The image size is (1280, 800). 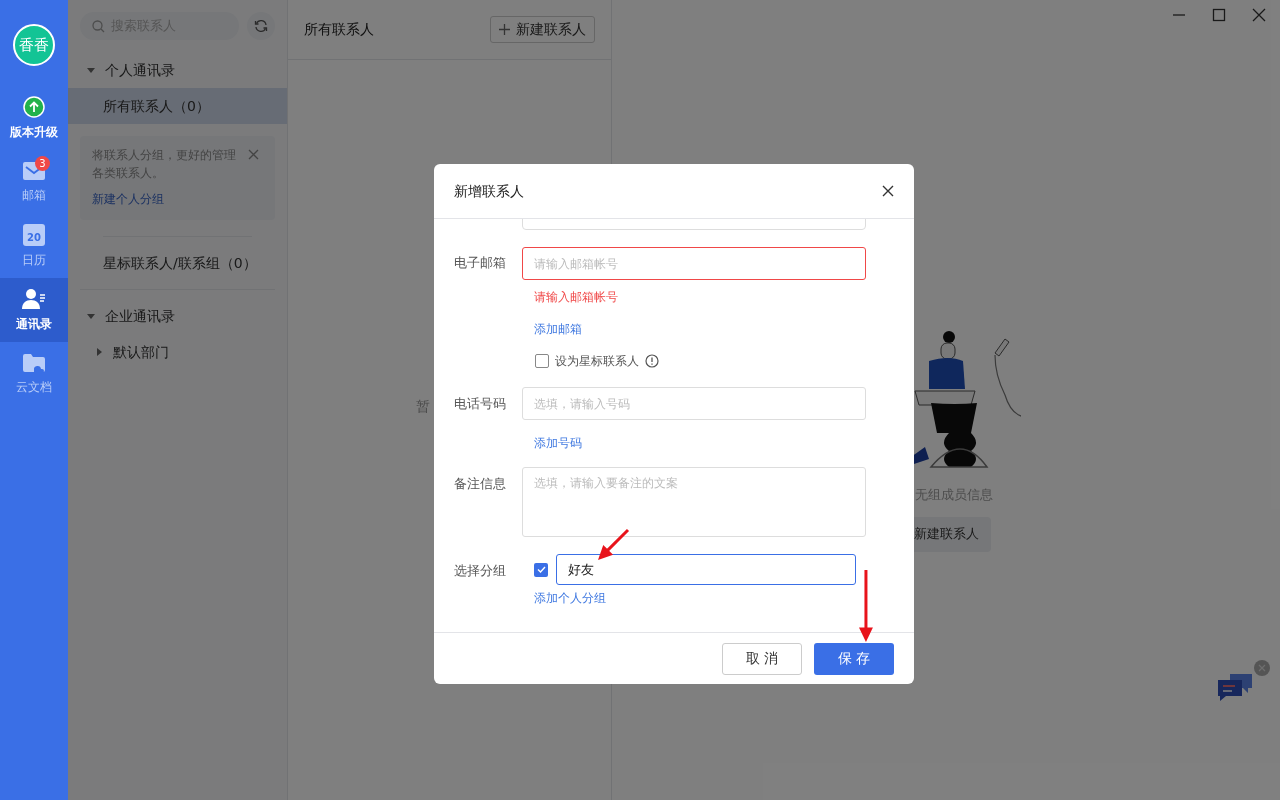 I want to click on plus-icon, so click(x=504, y=29).